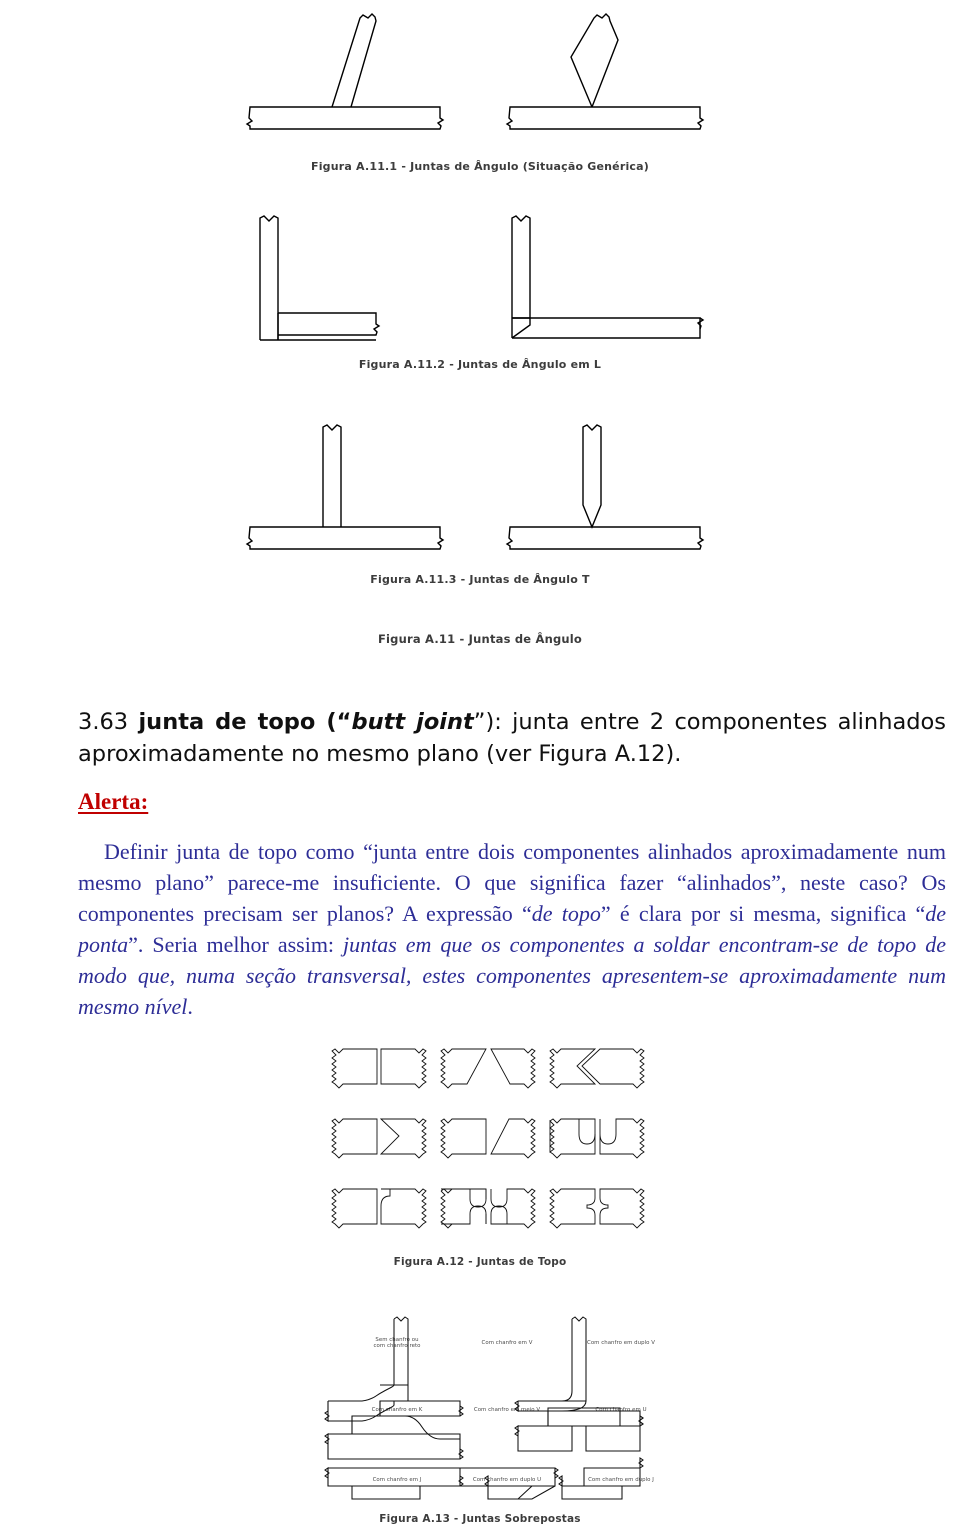 The width and height of the screenshot is (960, 1525). What do you see at coordinates (475, 71) in the screenshot?
I see `figure-a11-1-drawing` at bounding box center [475, 71].